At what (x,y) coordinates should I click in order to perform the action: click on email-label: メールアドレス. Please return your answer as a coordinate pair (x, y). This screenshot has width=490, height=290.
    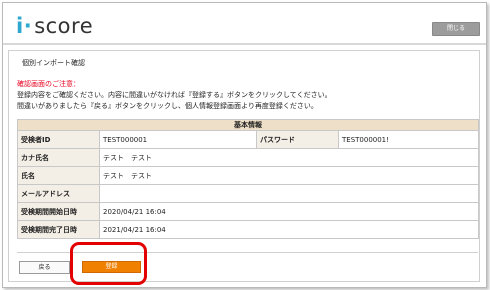
    Looking at the image, I should click on (58, 193).